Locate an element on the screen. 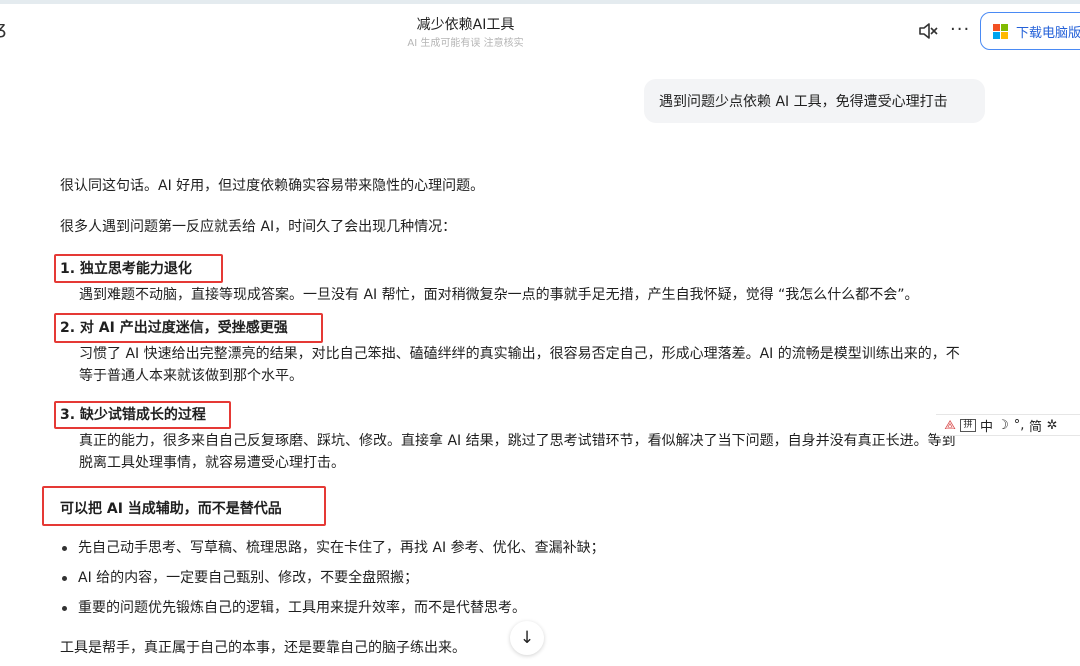  ime-toolbar: ⟁ 拼 中 ☽ °, 简 ✲ is located at coordinates (1008, 425).